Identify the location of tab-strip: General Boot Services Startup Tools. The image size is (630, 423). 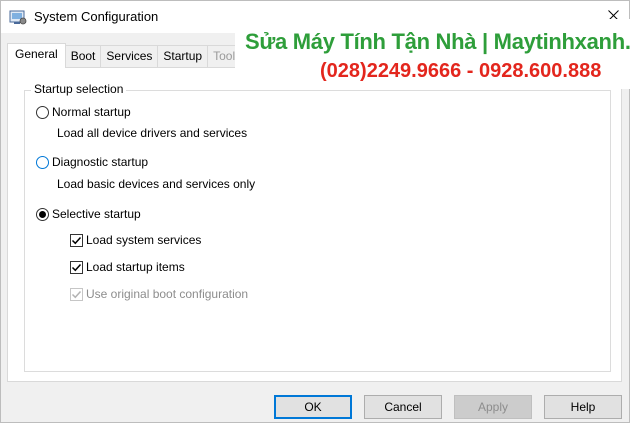
(127, 55).